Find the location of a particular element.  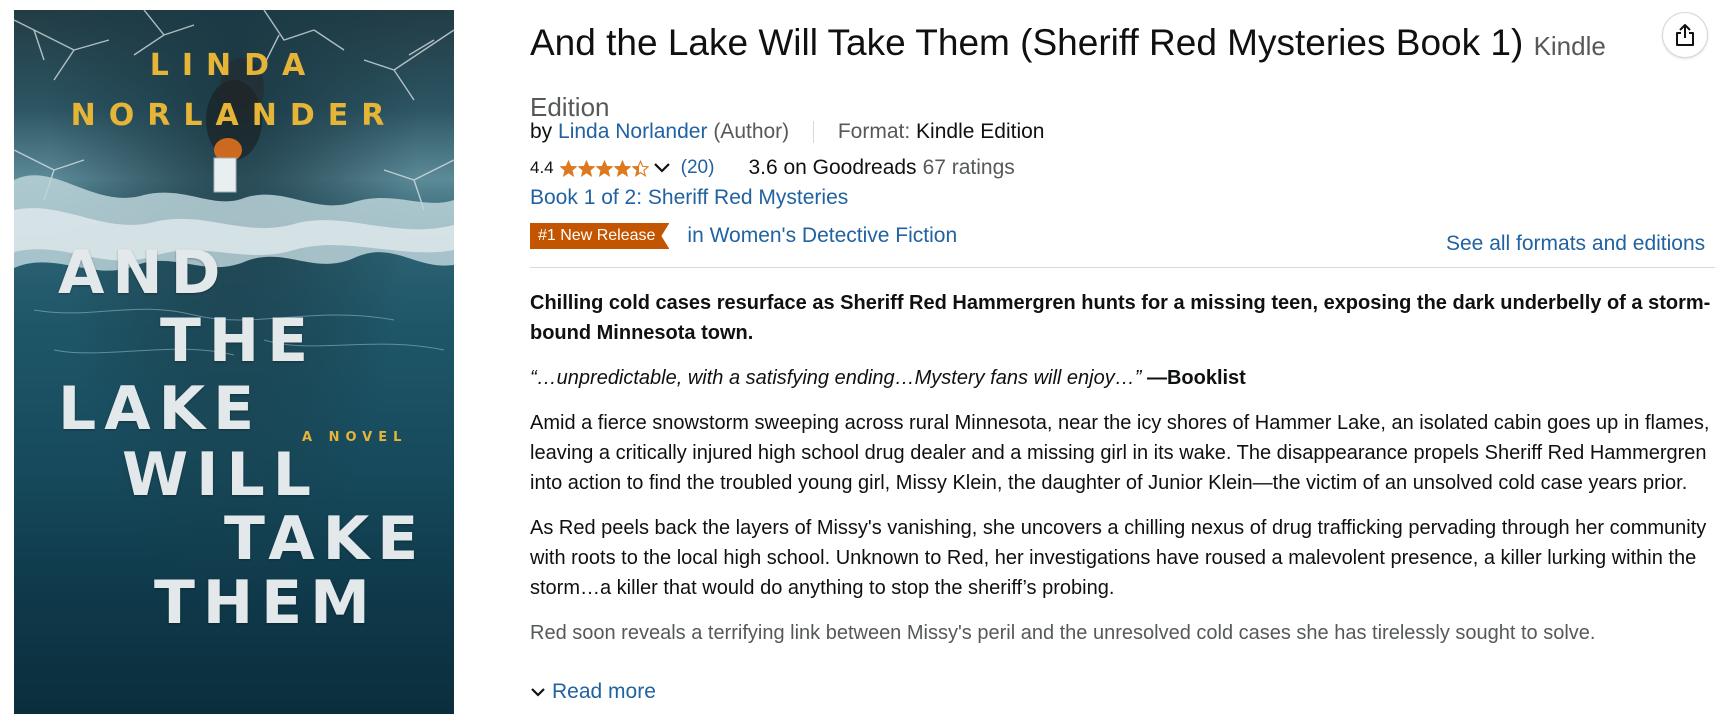

cover-title-word: THE is located at coordinates (238, 341).